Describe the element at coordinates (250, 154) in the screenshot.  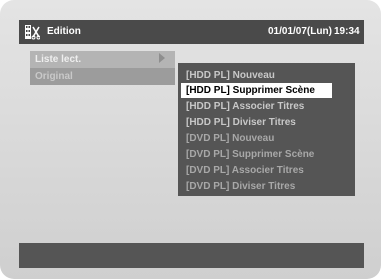
I see `submenu-item-dvd-supprimer-scene: [DVD PL] Supprimer Scène` at that location.